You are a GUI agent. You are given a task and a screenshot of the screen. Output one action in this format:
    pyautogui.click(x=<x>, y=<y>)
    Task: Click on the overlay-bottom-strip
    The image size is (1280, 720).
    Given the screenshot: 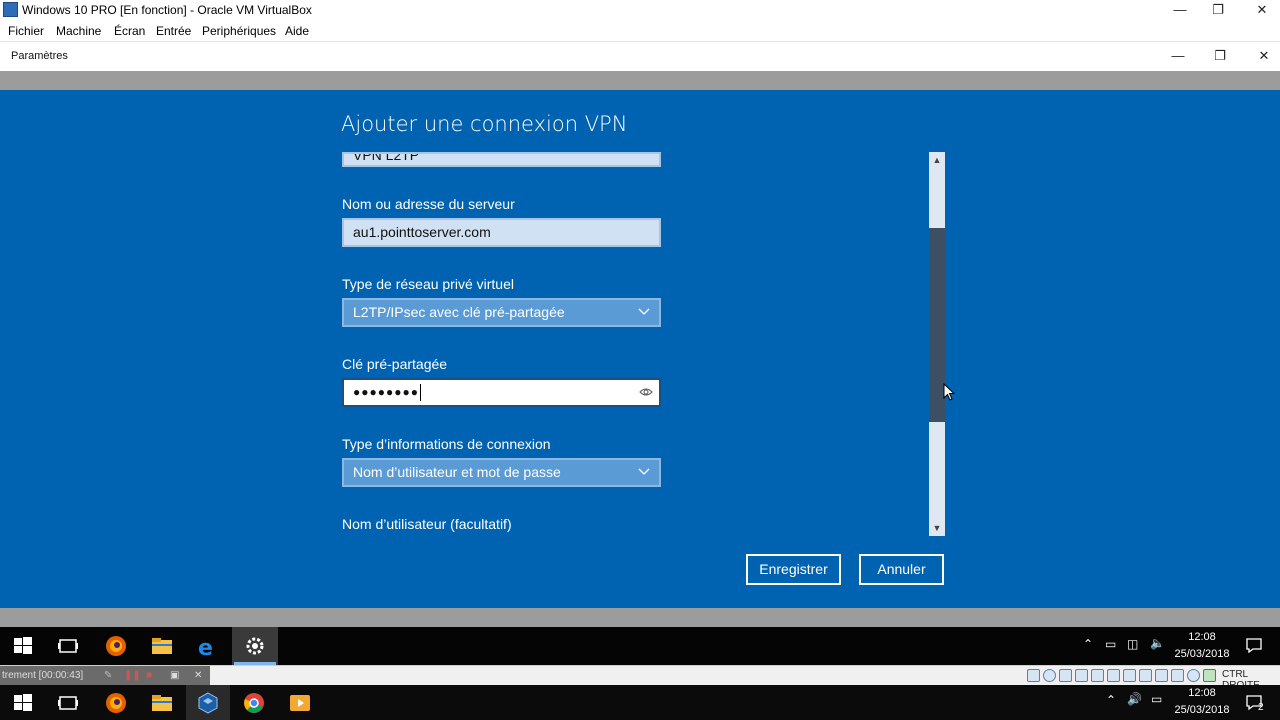 What is the action you would take?
    pyautogui.click(x=640, y=617)
    